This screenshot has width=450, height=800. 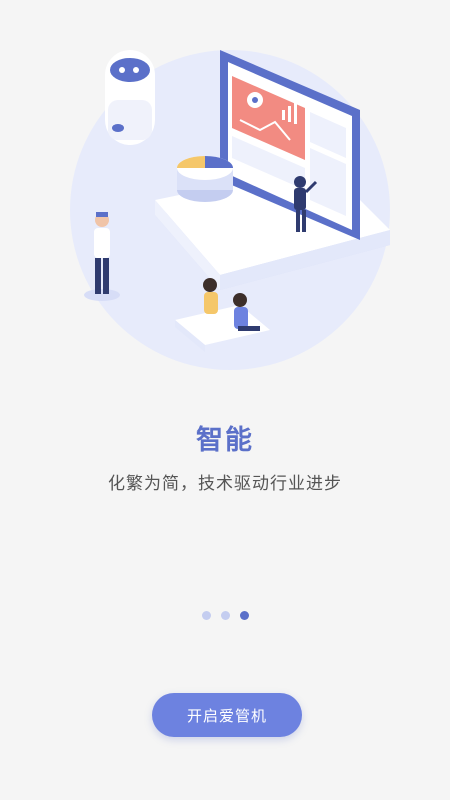 What do you see at coordinates (225, 440) in the screenshot?
I see `page-title: 智能` at bounding box center [225, 440].